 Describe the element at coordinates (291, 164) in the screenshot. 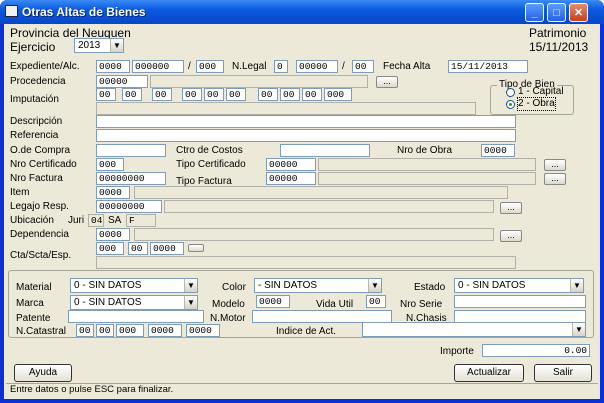

I see `tipo-cert-code: 00000` at that location.